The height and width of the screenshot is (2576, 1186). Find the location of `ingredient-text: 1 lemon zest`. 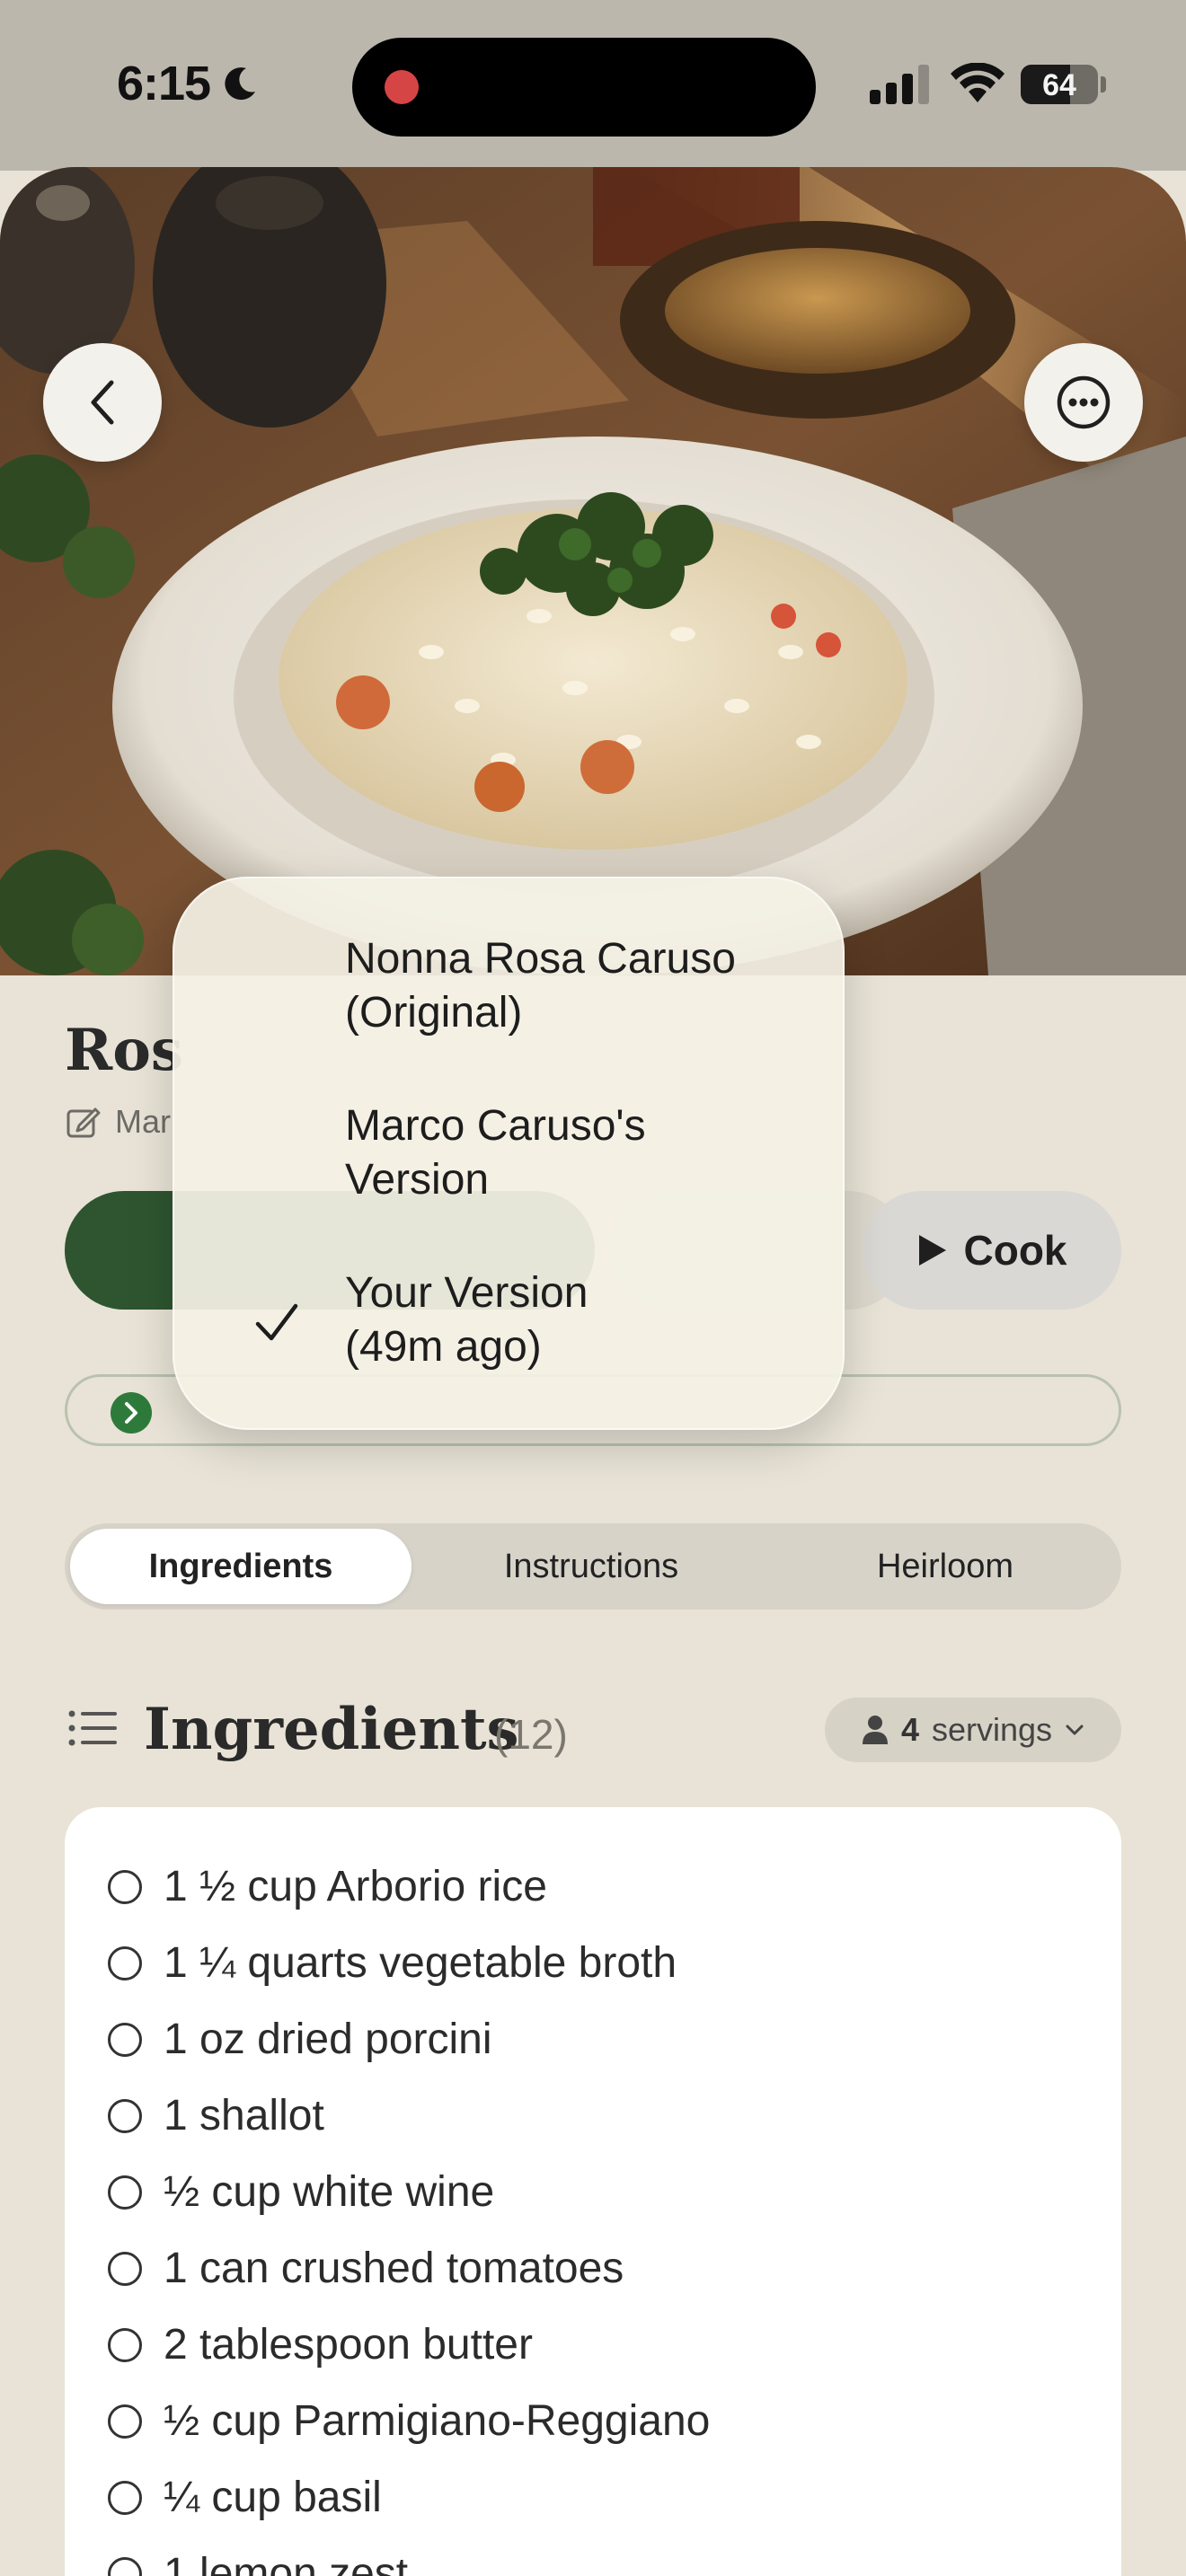

ingredient-text: 1 lemon zest is located at coordinates (286, 2563).